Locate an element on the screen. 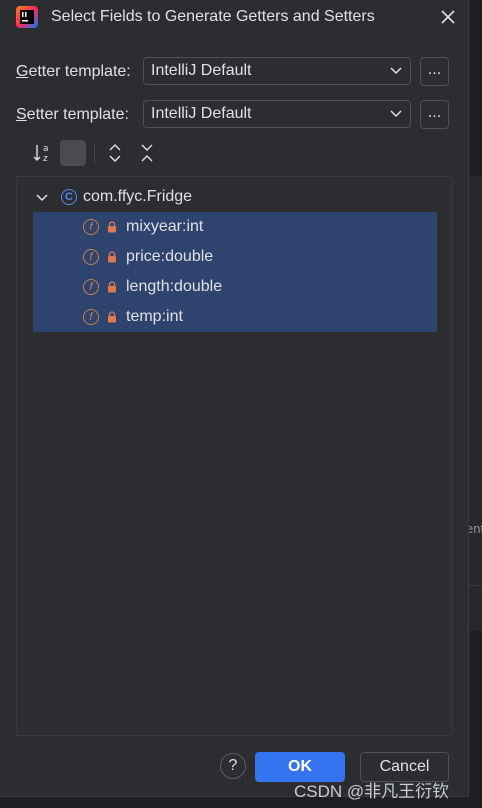 The height and width of the screenshot is (808, 482). collapse-all-icon is located at coordinates (147, 153).